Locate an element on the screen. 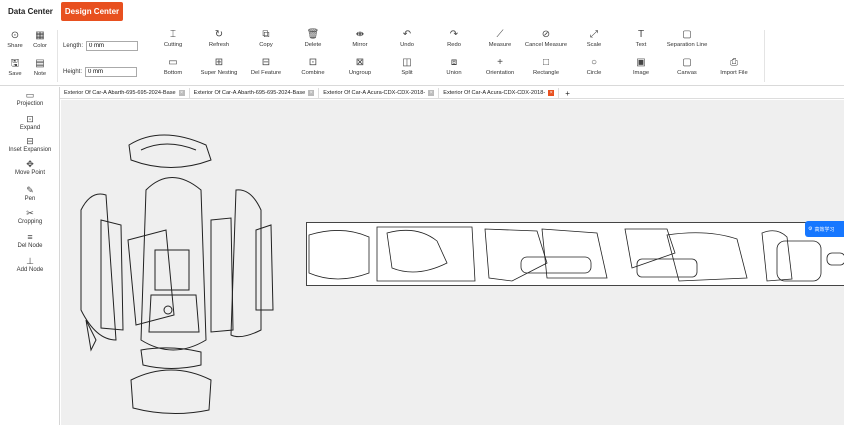 Image resolution: width=844 pixels, height=425 pixels. add-node-button: ⊥ Add Node is located at coordinates (30, 265).